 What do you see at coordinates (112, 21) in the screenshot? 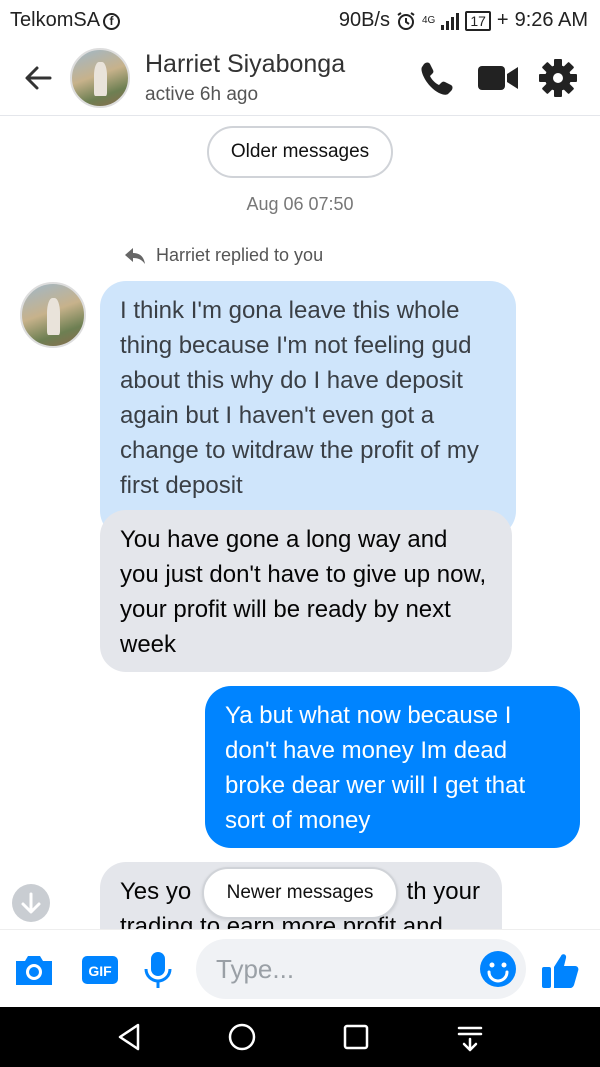
I see `facebook-notification-icon: f` at bounding box center [112, 21].